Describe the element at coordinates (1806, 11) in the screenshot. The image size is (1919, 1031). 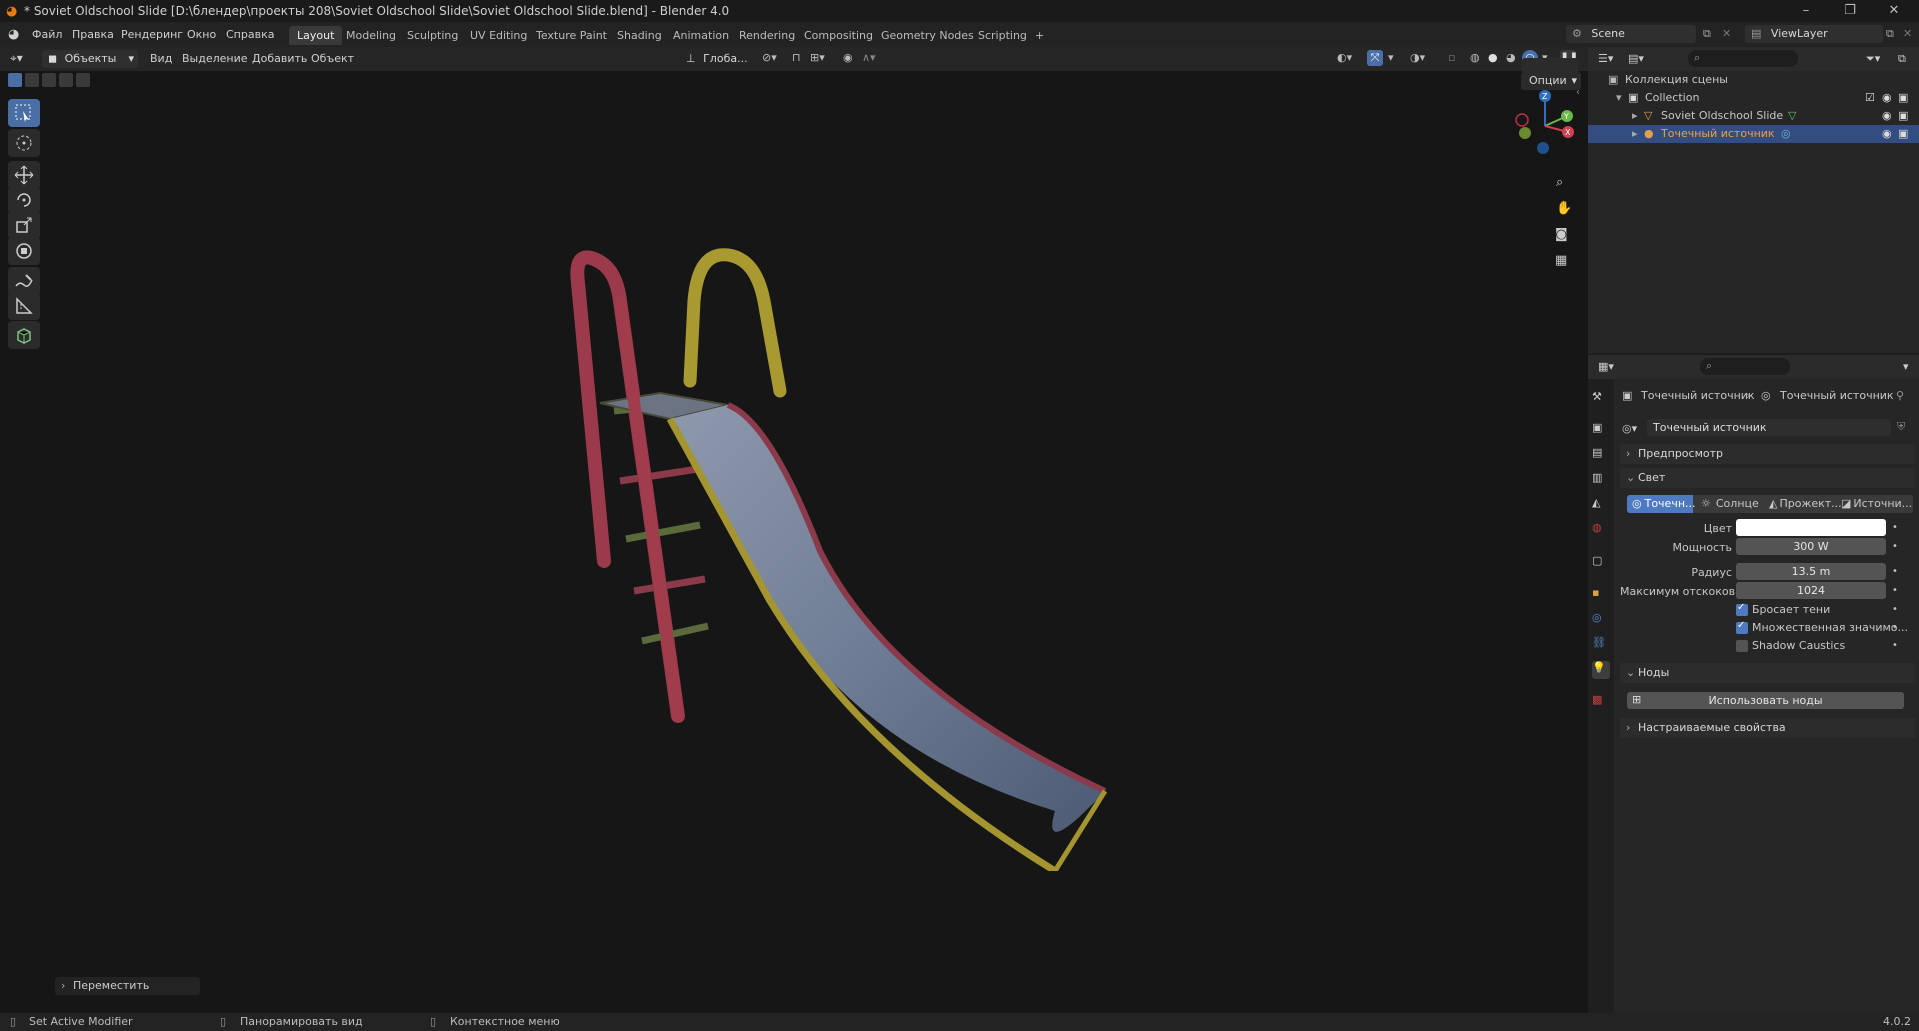
I see `minimize-icon: –` at that location.